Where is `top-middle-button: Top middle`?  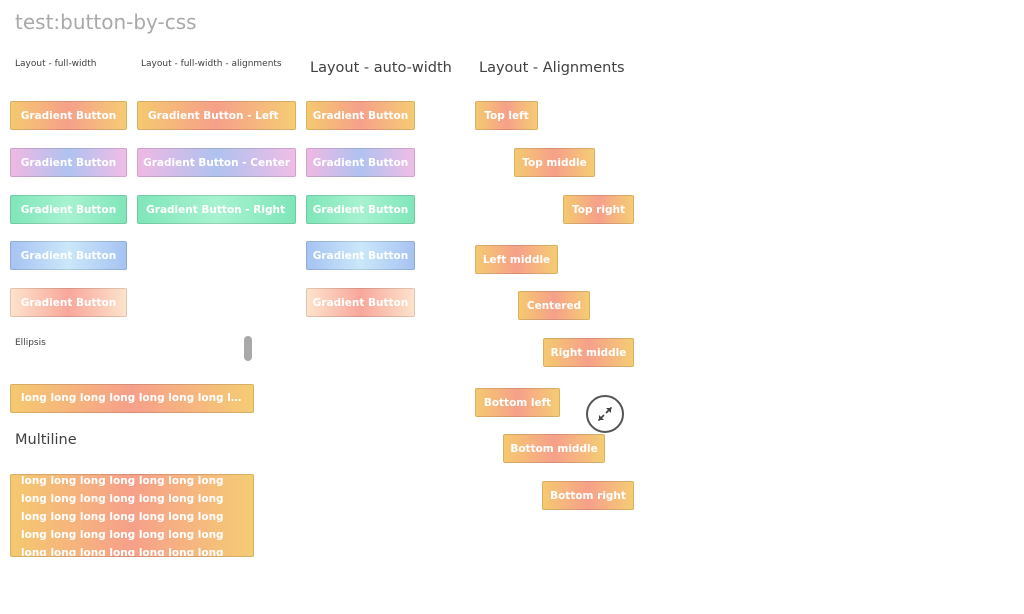 top-middle-button: Top middle is located at coordinates (554, 162).